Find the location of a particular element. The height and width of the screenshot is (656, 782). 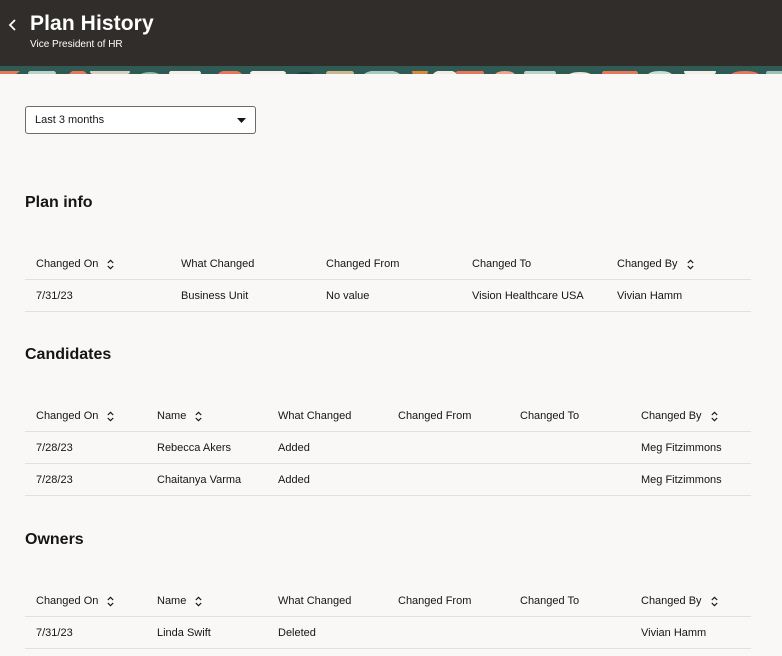

cell-what-changed: Deleted is located at coordinates (297, 633).